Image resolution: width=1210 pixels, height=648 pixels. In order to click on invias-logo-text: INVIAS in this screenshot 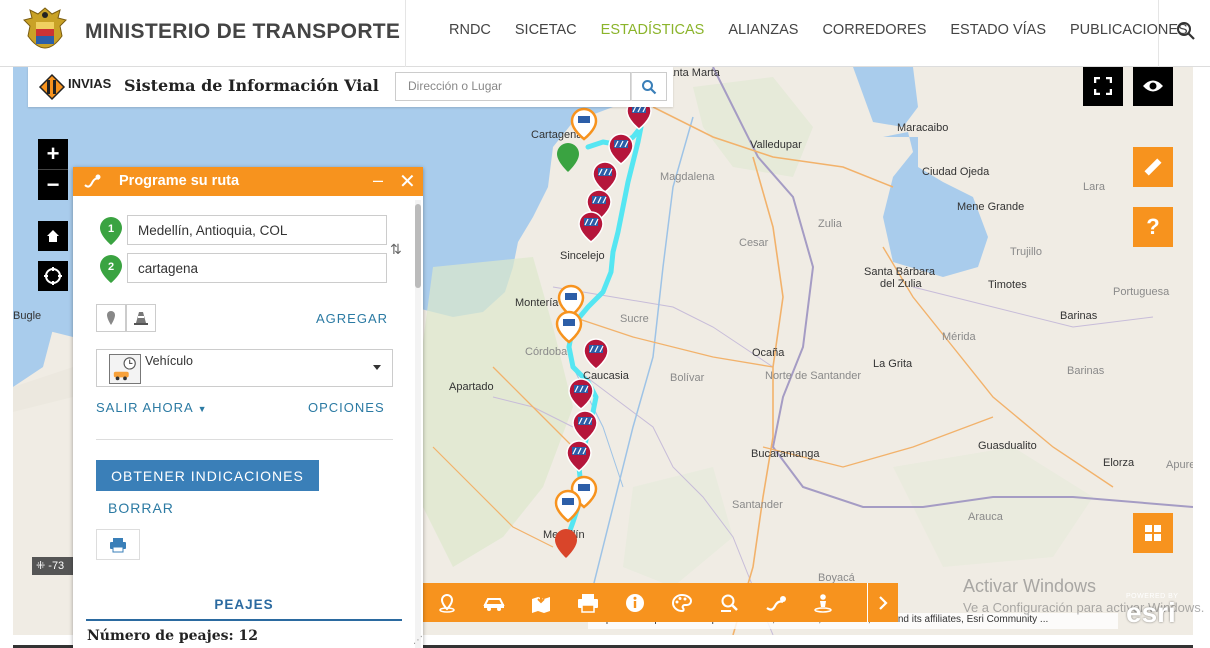, I will do `click(90, 83)`.